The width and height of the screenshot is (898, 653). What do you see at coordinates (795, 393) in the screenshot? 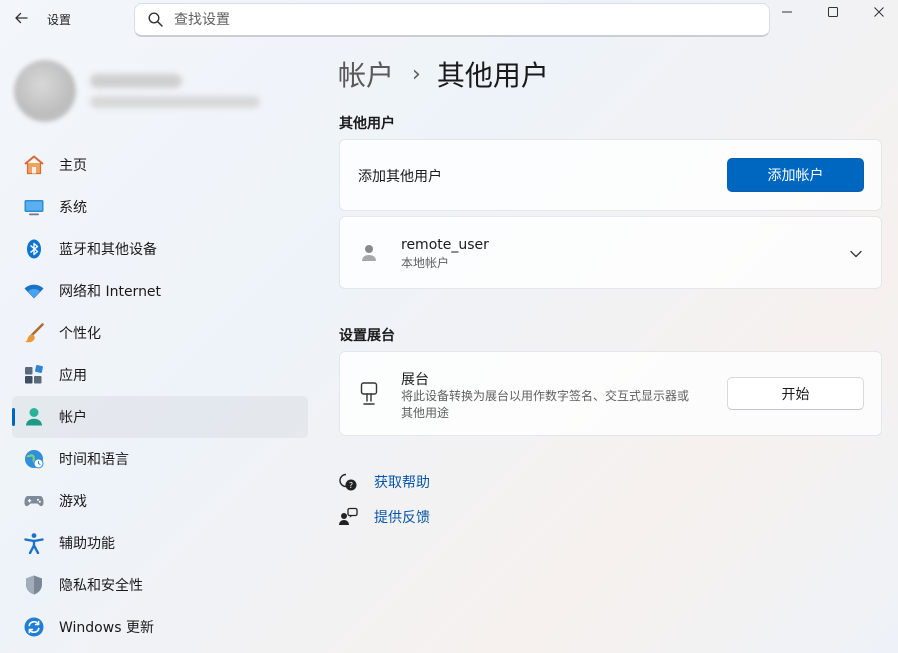
I see `kiosk-start-button: 开始` at bounding box center [795, 393].